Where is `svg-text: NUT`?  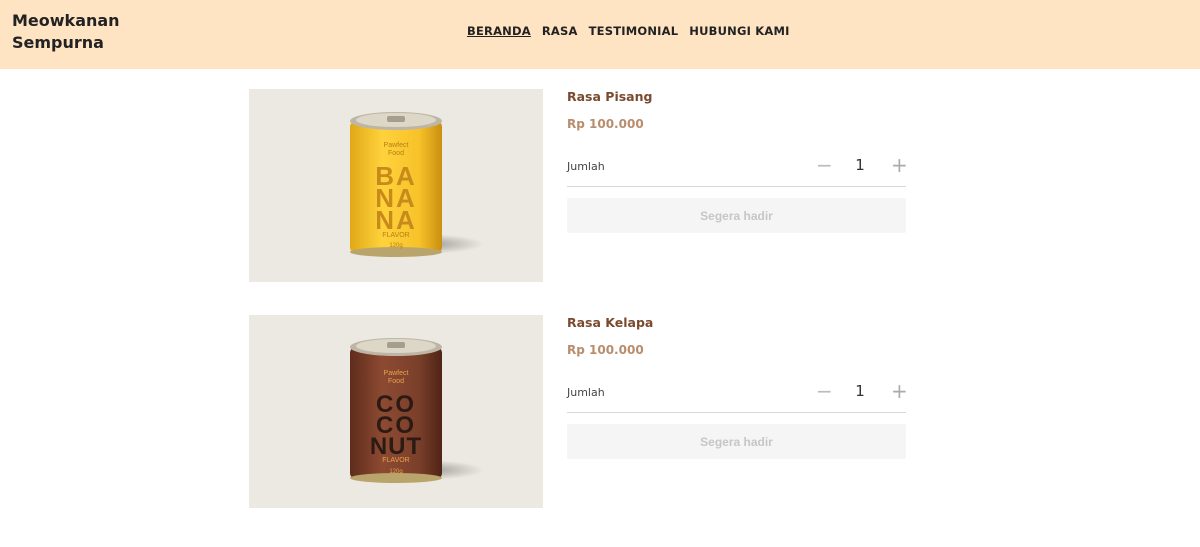 svg-text: NUT is located at coordinates (396, 446).